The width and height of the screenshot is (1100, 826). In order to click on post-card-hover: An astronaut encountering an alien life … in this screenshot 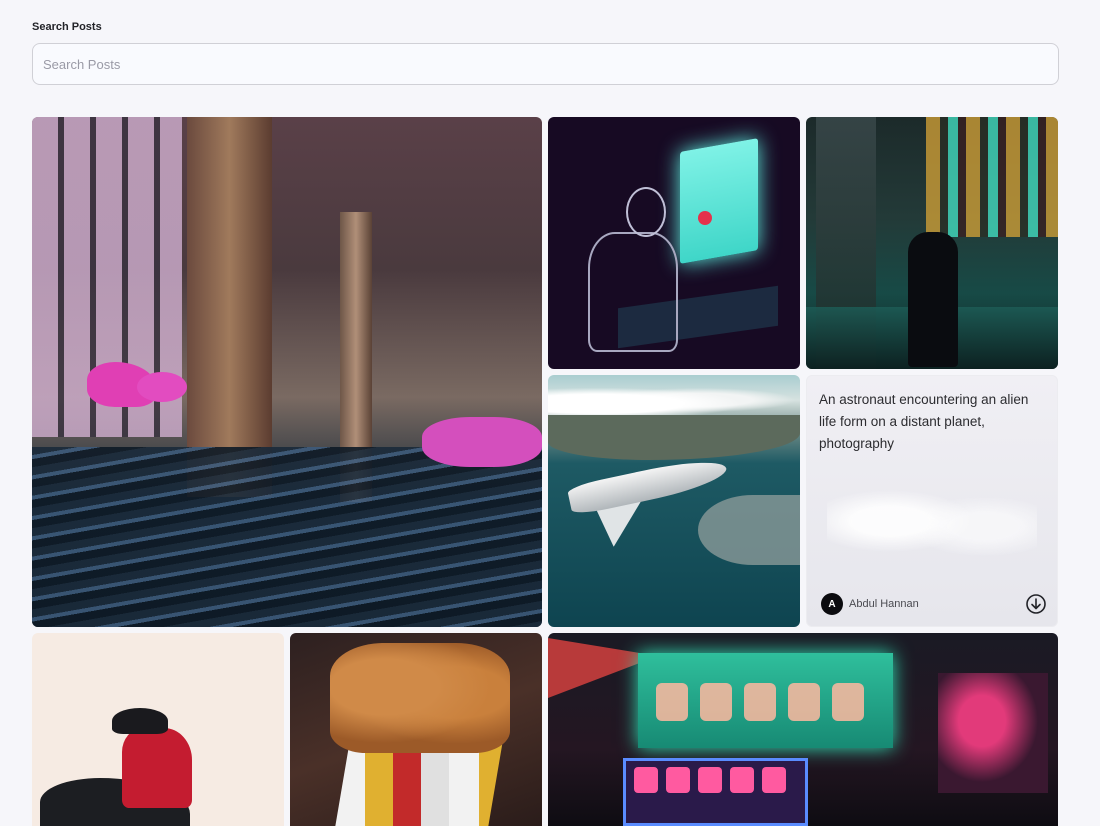, I will do `click(932, 501)`.